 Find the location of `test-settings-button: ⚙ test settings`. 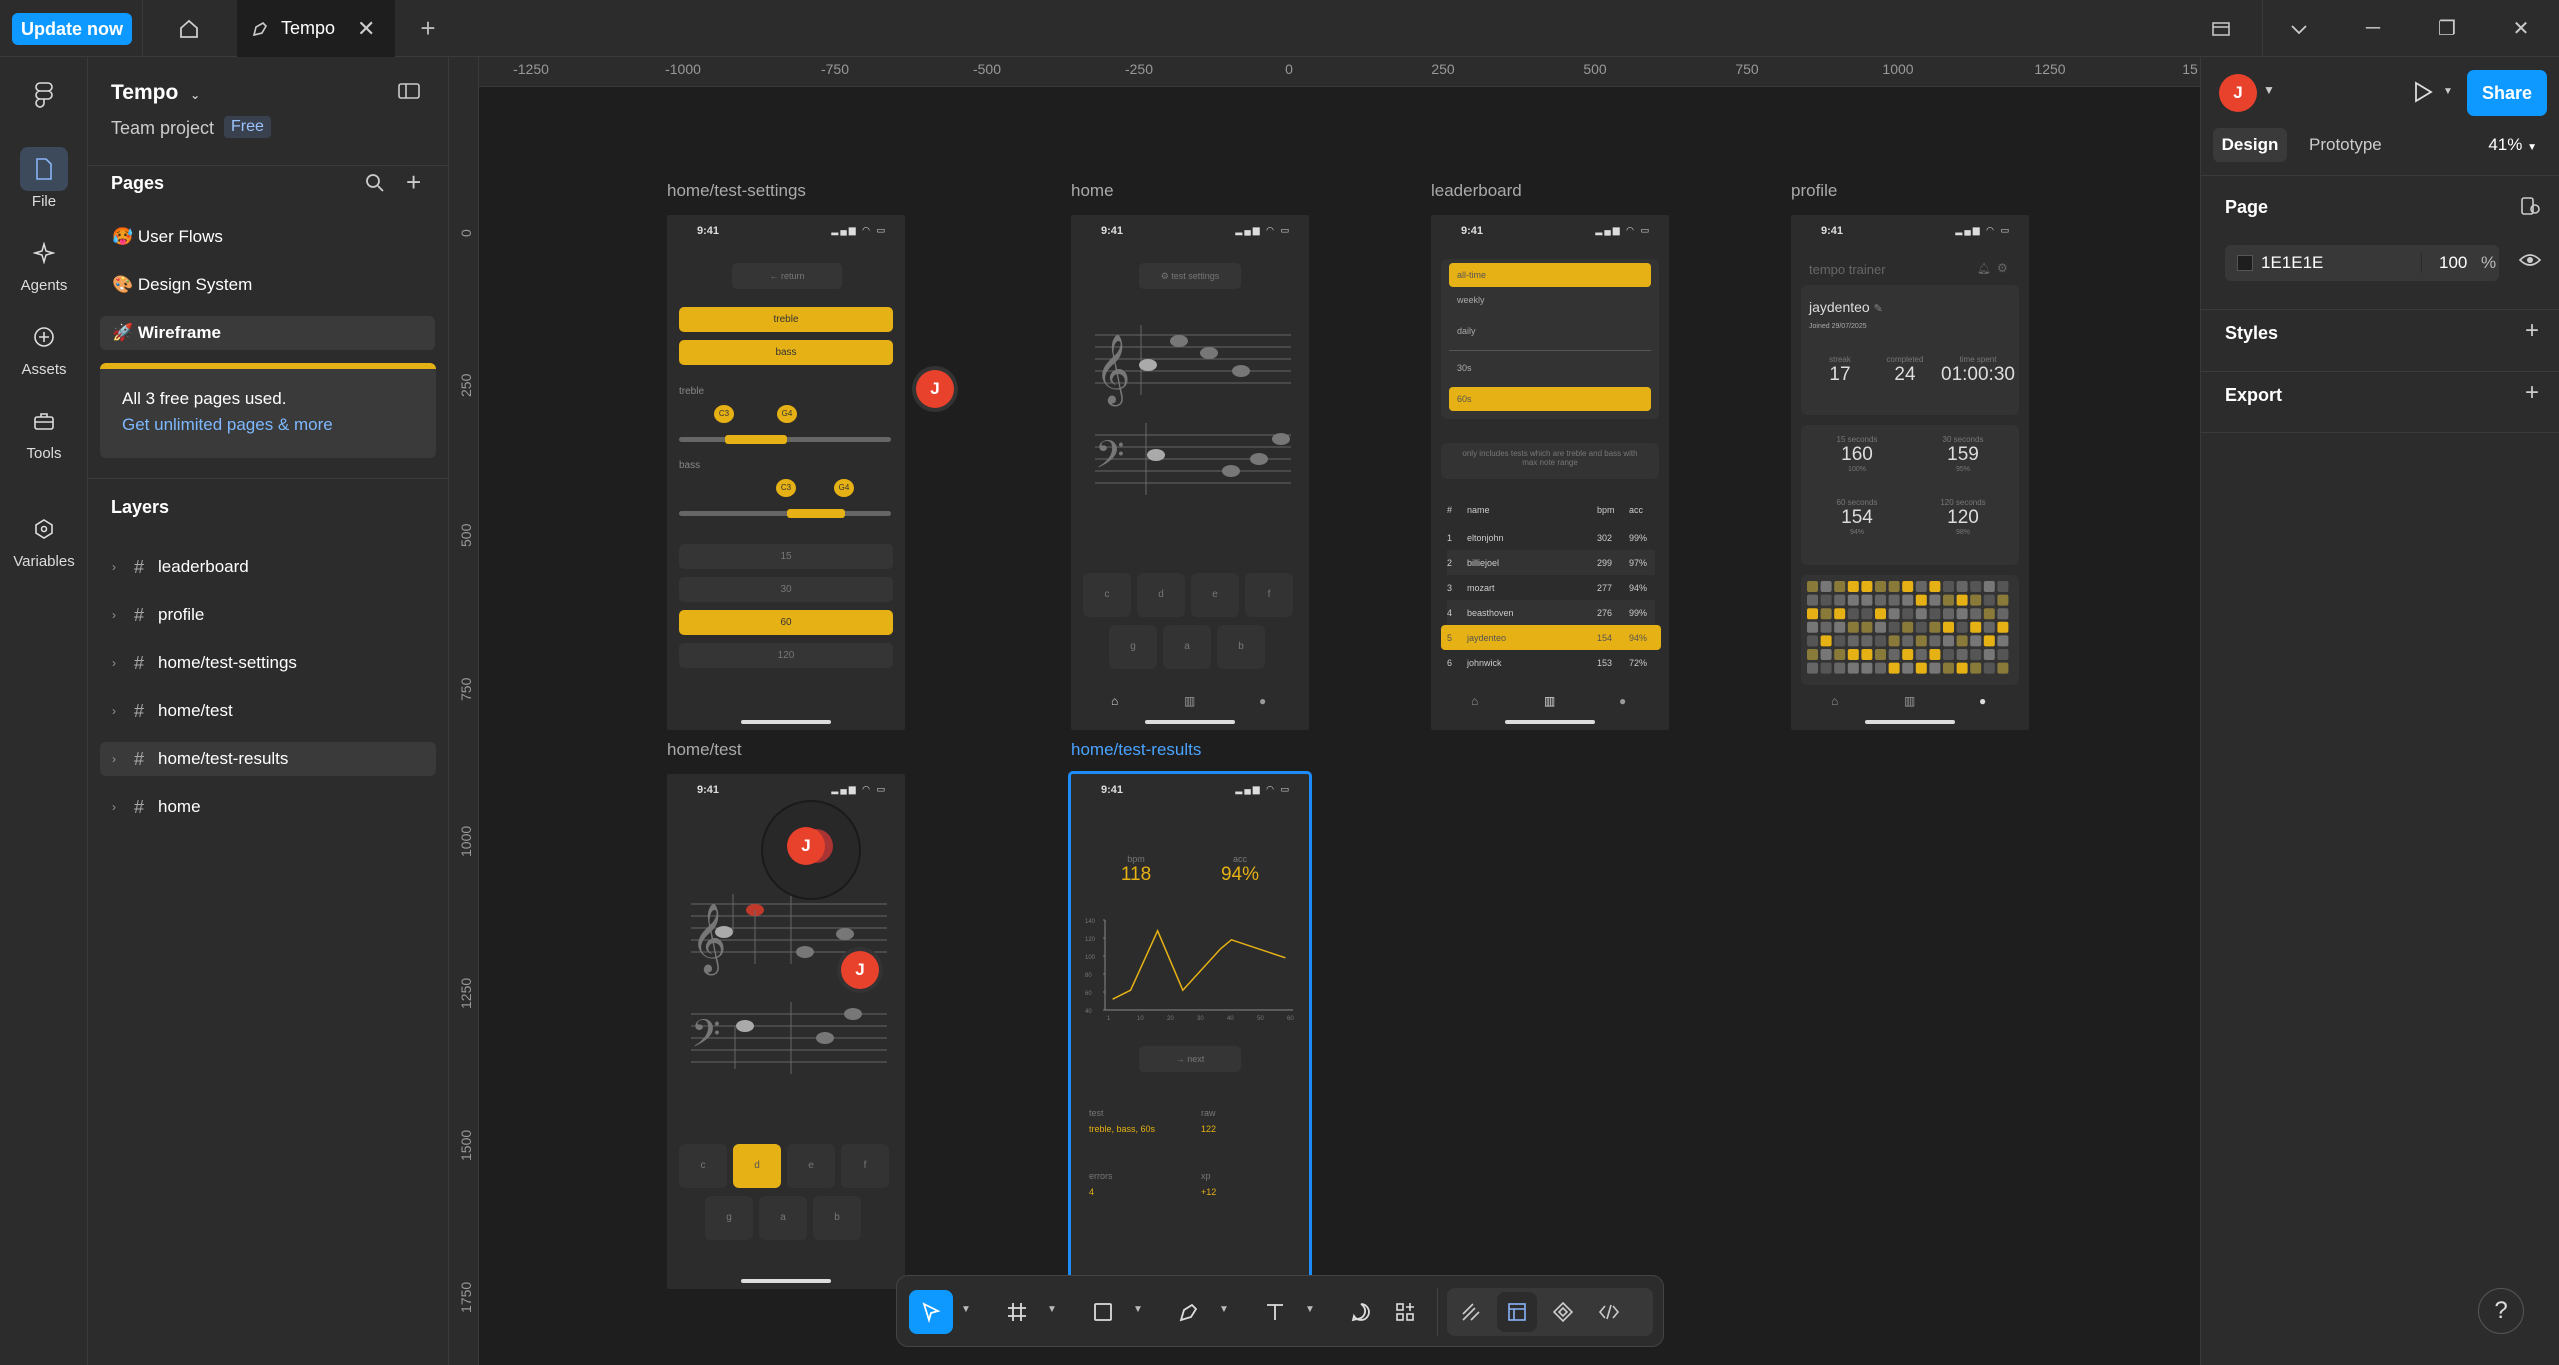

test-settings-button: ⚙ test settings is located at coordinates (1190, 276).